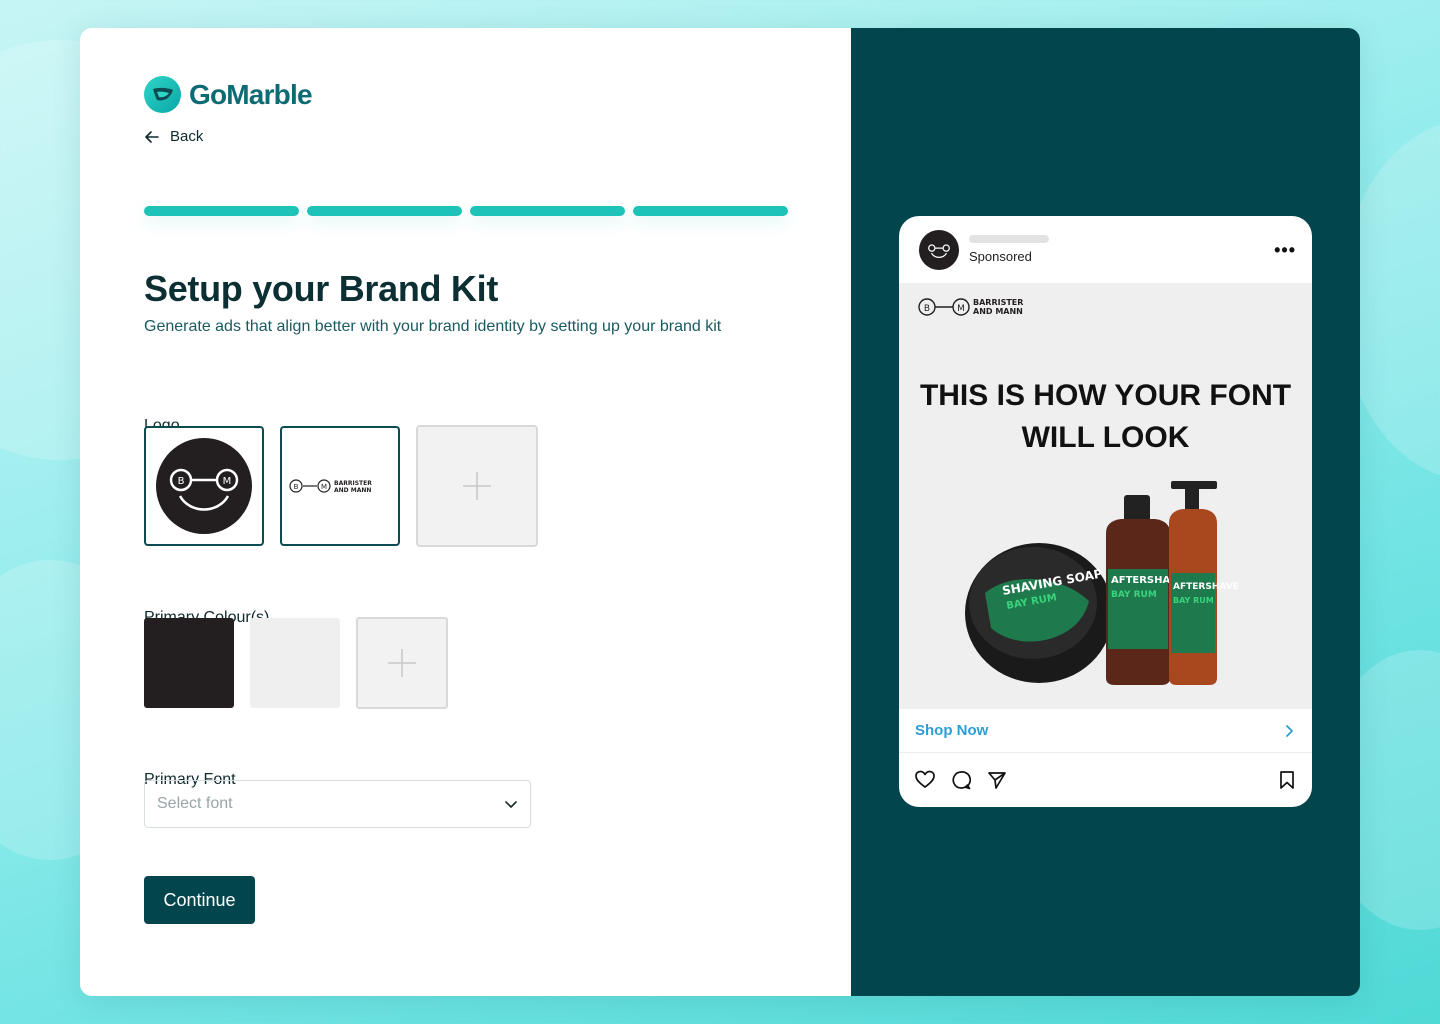 The width and height of the screenshot is (1440, 1024). I want to click on avatar, so click(939, 249).